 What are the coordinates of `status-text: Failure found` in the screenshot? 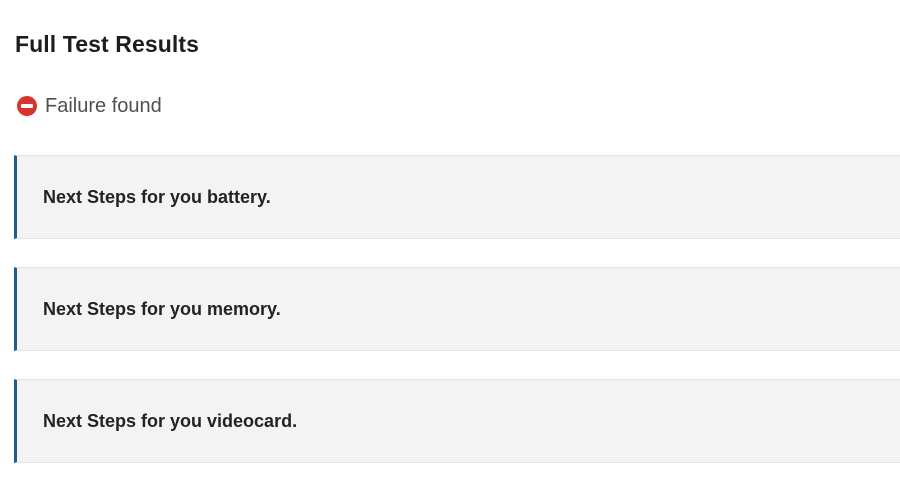 It's located at (103, 105).